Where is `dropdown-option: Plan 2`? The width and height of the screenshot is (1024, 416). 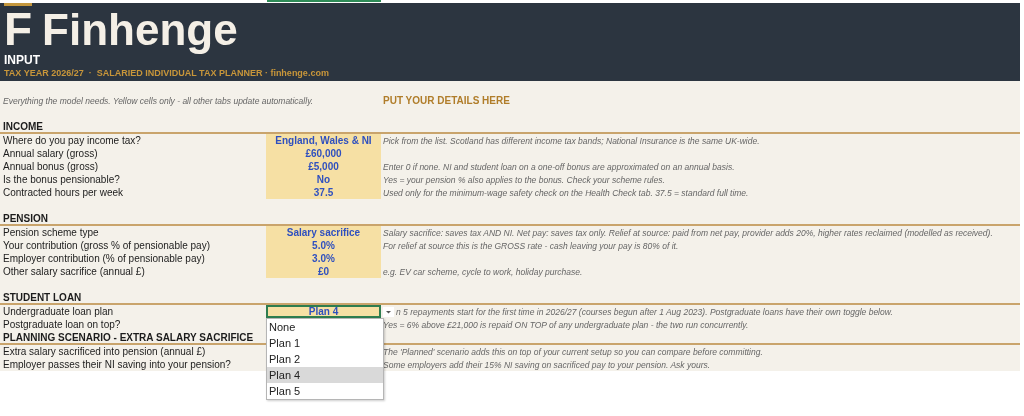 dropdown-option: Plan 2 is located at coordinates (325, 359).